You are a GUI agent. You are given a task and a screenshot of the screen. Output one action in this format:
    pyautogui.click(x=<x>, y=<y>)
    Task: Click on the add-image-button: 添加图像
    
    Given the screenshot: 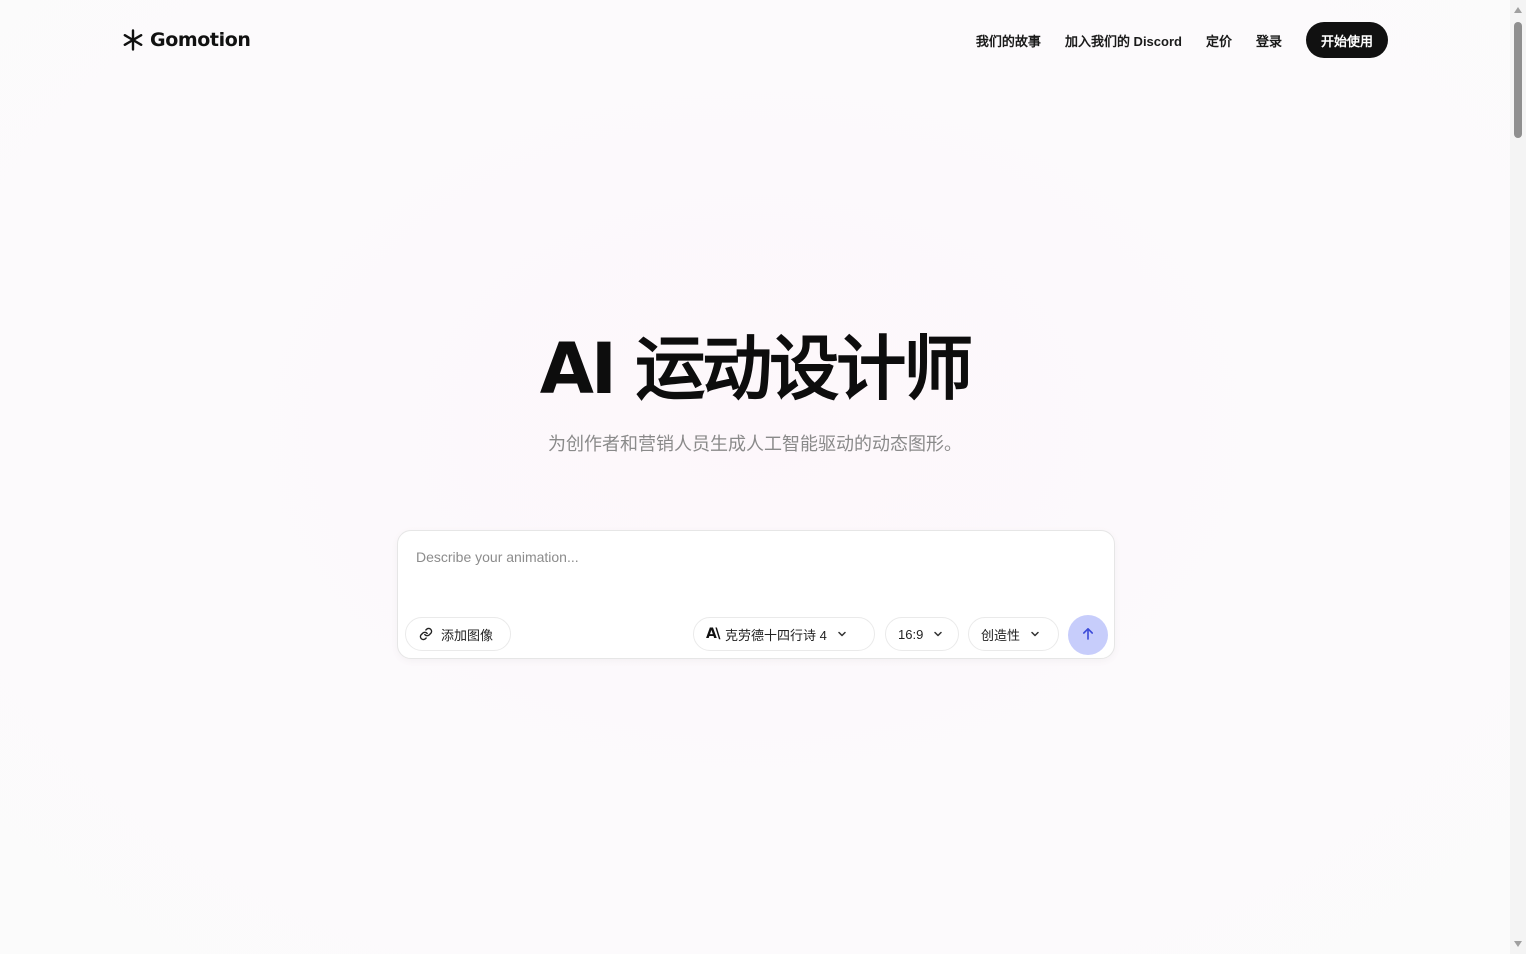 What is the action you would take?
    pyautogui.click(x=458, y=634)
    